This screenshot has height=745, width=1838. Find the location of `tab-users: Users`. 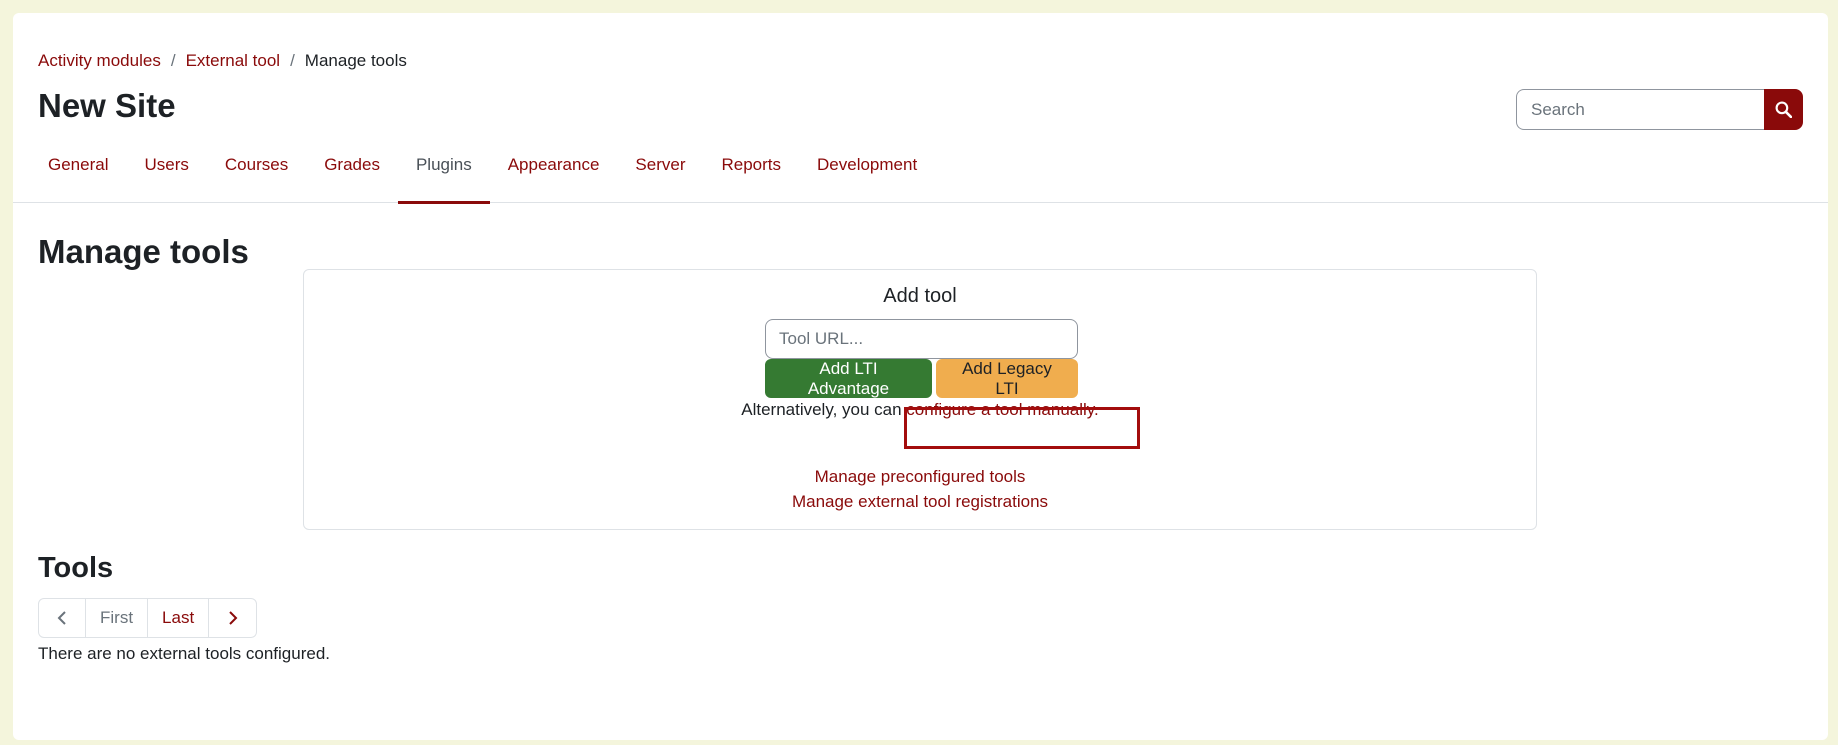

tab-users: Users is located at coordinates (166, 174).